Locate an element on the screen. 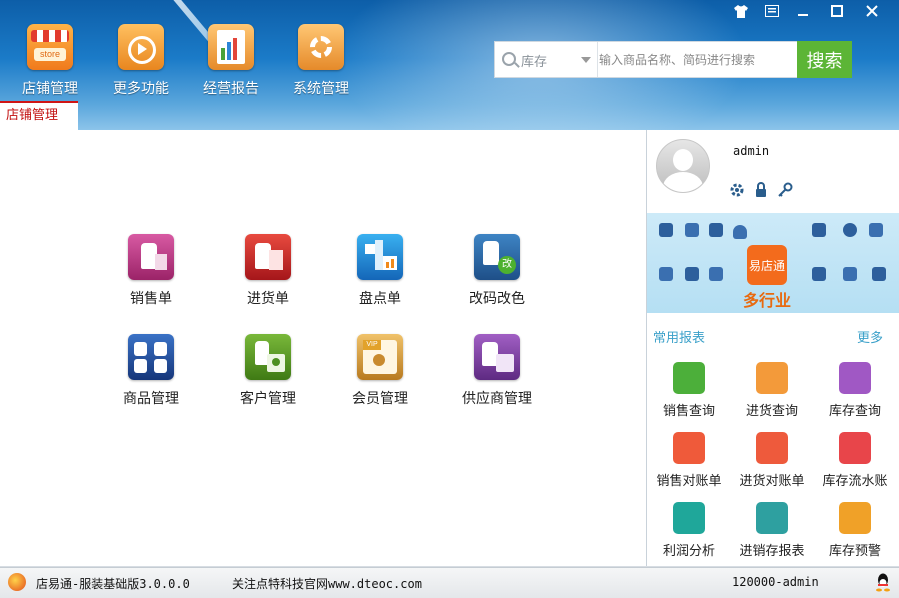 The height and width of the screenshot is (598, 899). mitten-icon is located at coordinates (692, 274).